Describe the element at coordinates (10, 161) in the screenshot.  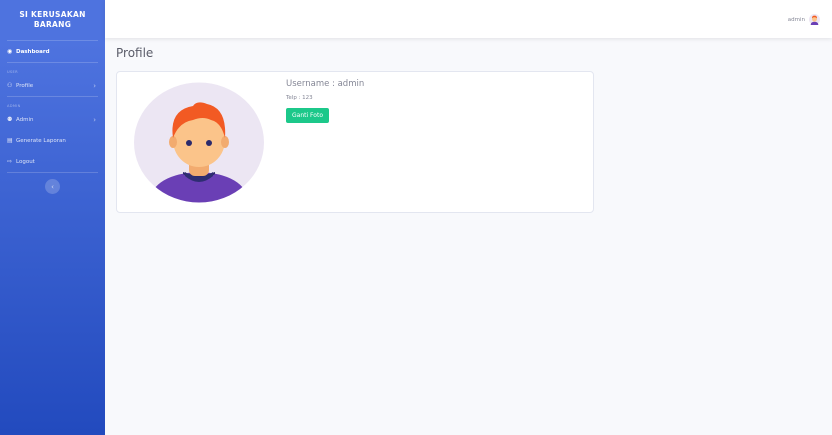
I see `logout-icon: ⇨` at that location.